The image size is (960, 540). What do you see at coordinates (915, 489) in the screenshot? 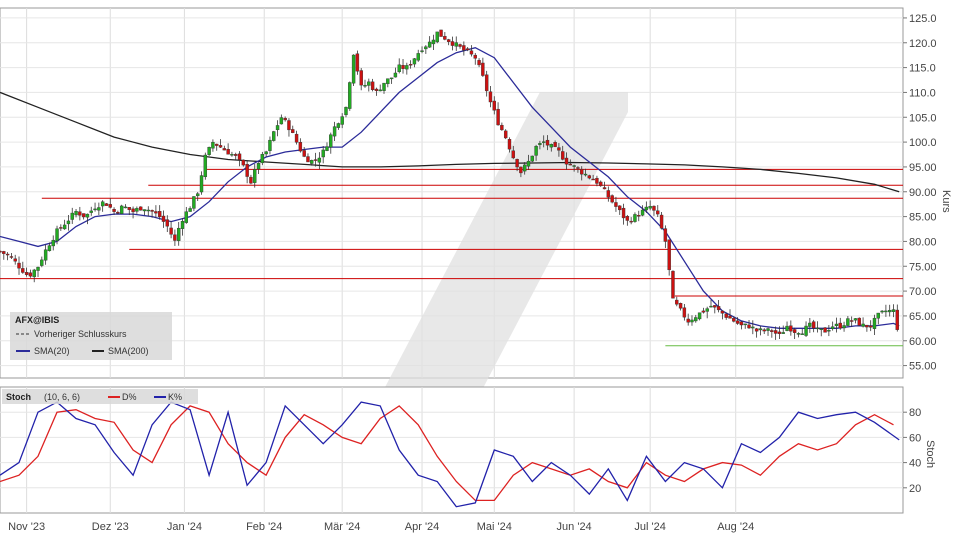
I see `stoch-tick-label: 20` at bounding box center [915, 489].